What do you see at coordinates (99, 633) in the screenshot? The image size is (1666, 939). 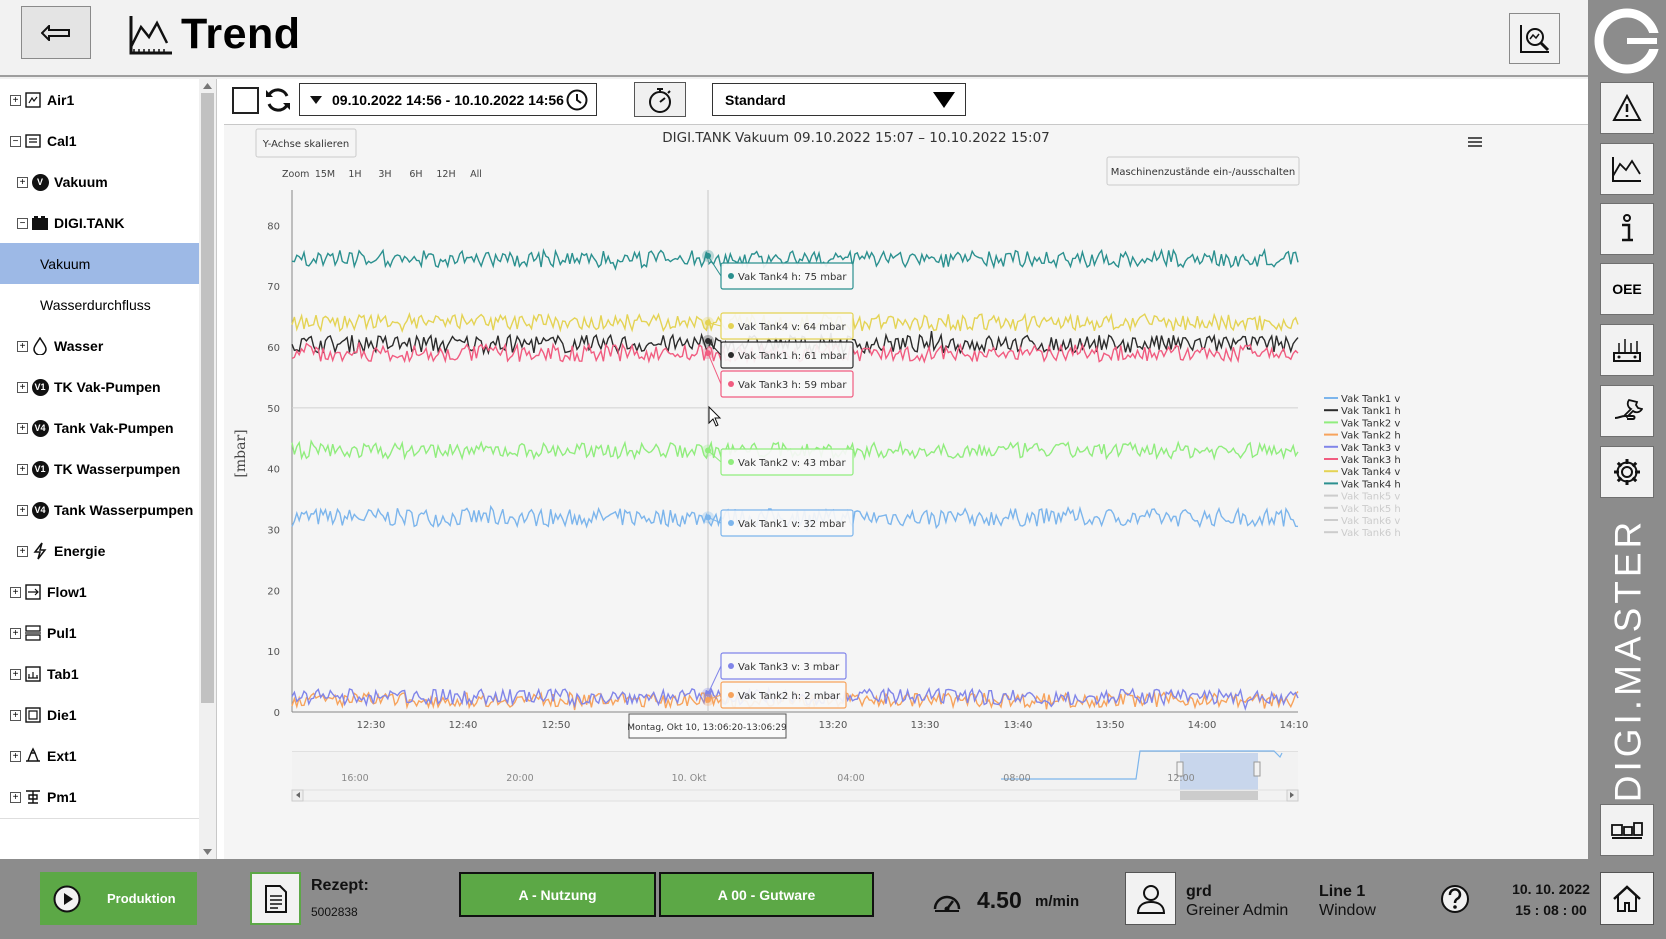 I see `tree-item-pul1: + Pul1` at bounding box center [99, 633].